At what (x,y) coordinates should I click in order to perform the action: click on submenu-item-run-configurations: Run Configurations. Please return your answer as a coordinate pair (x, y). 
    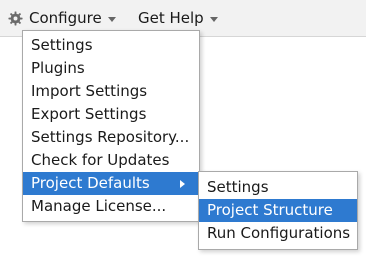
    Looking at the image, I should click on (278, 233).